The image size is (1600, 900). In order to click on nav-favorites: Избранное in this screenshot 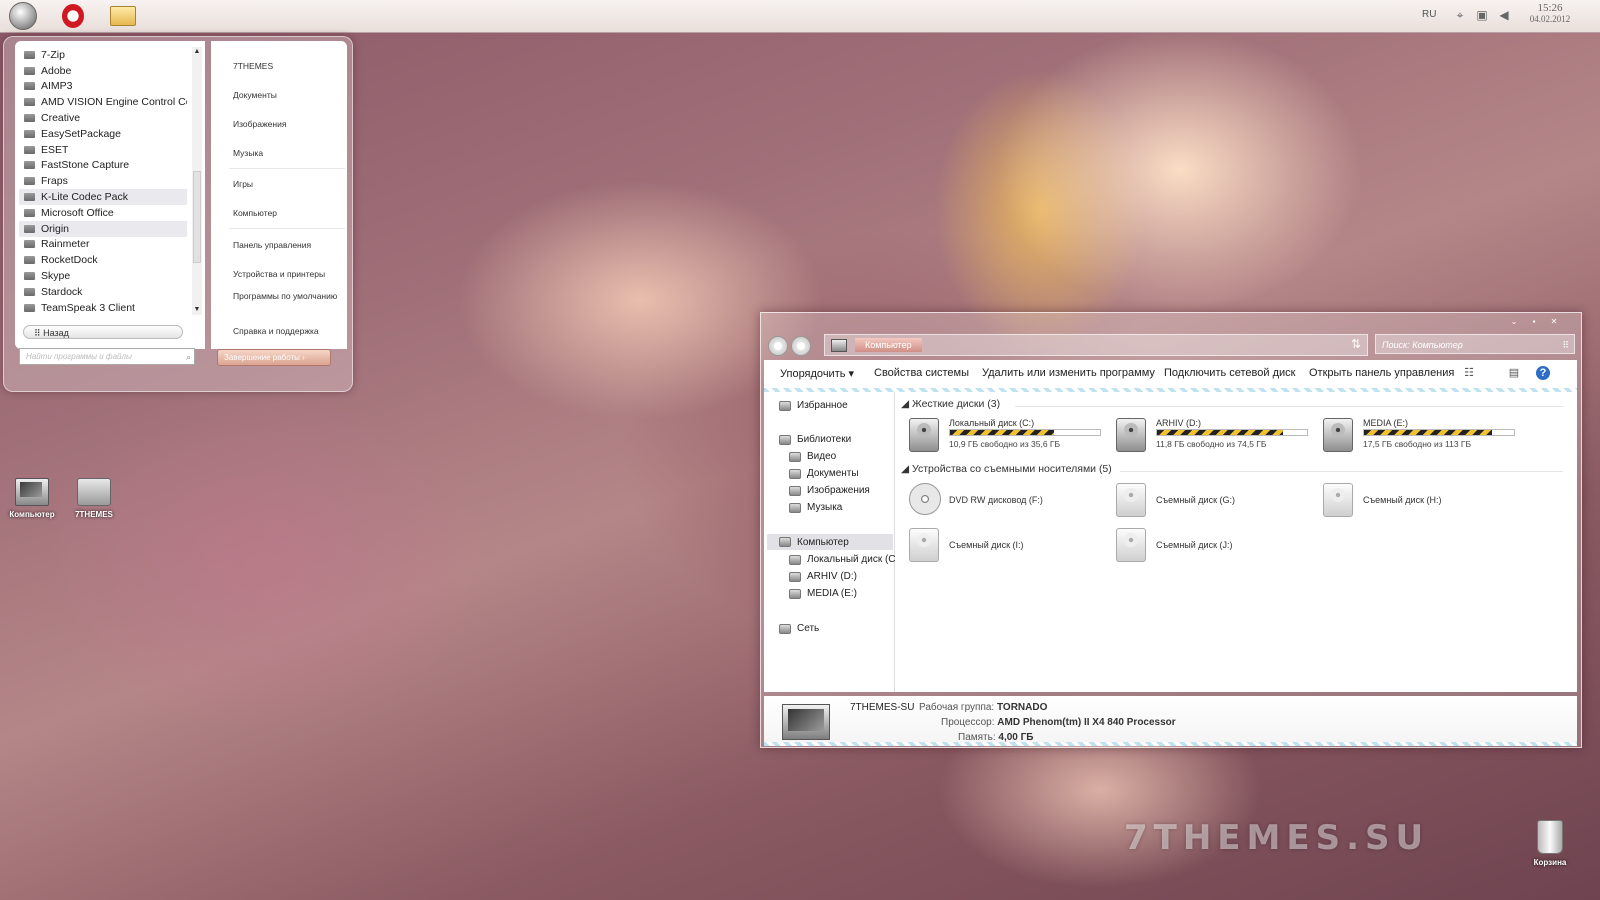, I will do `click(813, 405)`.